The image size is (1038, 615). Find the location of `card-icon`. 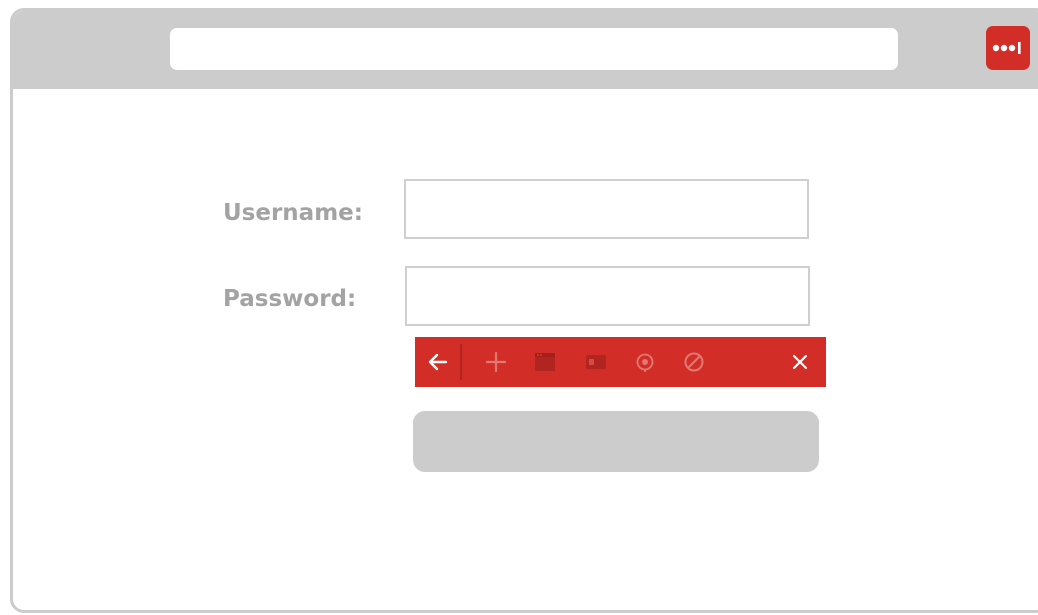

card-icon is located at coordinates (596, 362).